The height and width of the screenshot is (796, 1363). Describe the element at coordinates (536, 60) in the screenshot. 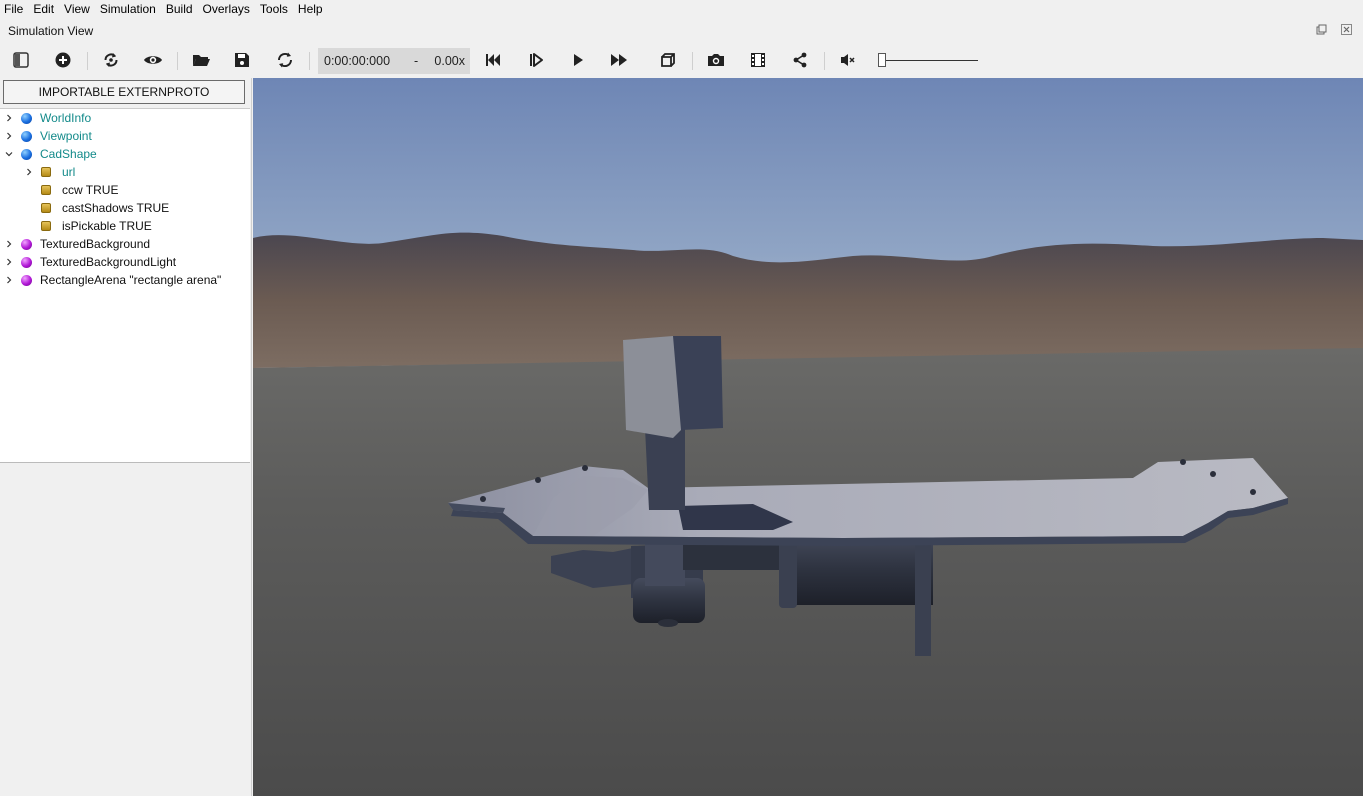

I see `step-icon` at that location.